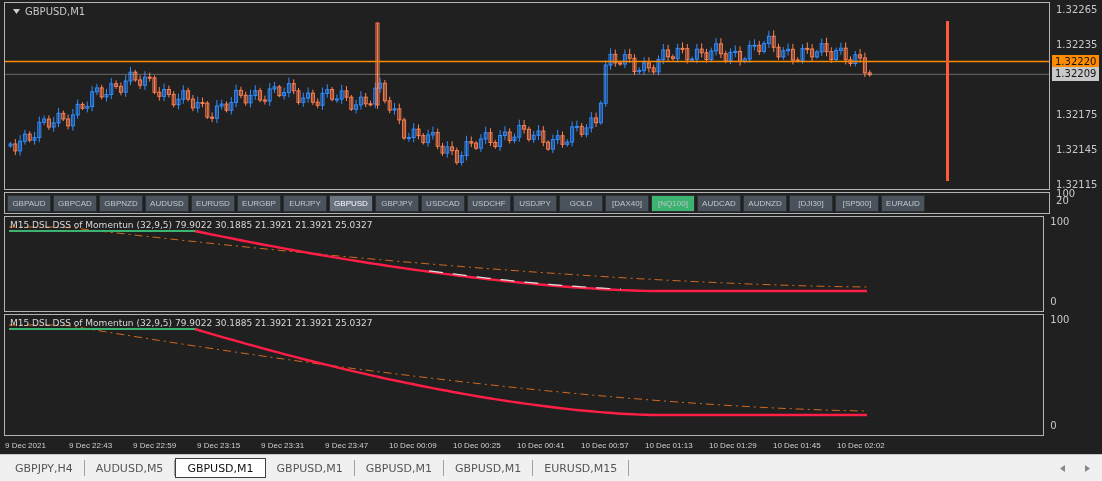 The image size is (1102, 481). Describe the element at coordinates (1077, 150) in the screenshot. I see `price-tick-label: 1.32145` at that location.